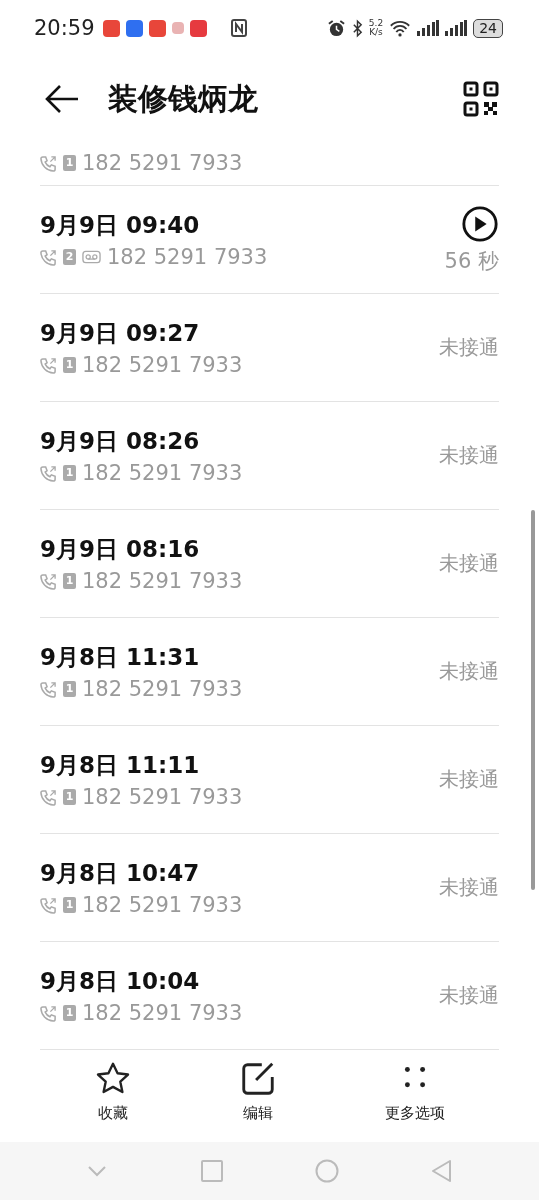 This screenshot has height=1200, width=539. I want to click on battery-level: 24, so click(488, 28).